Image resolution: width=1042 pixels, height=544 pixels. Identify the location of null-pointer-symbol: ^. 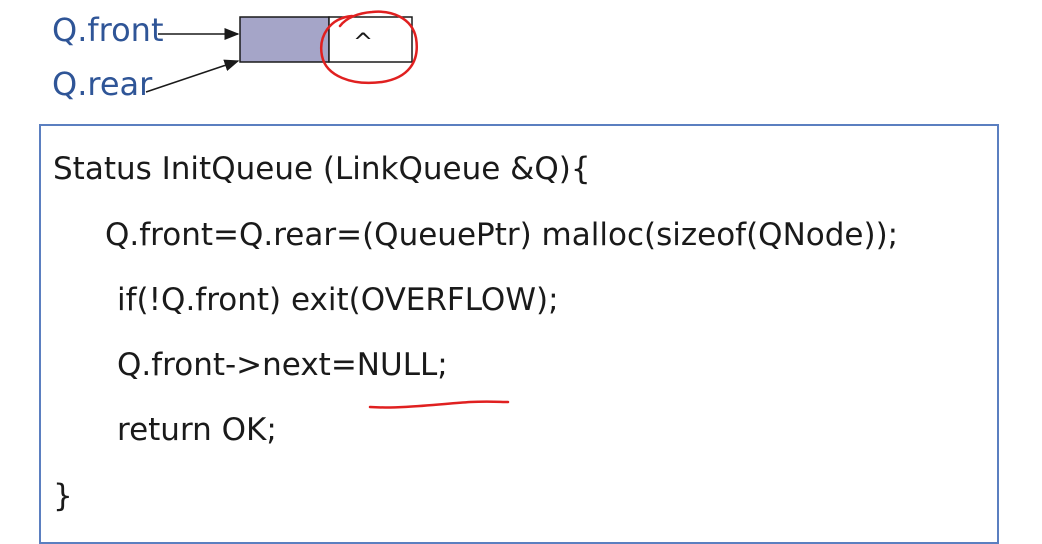
(363, 42).